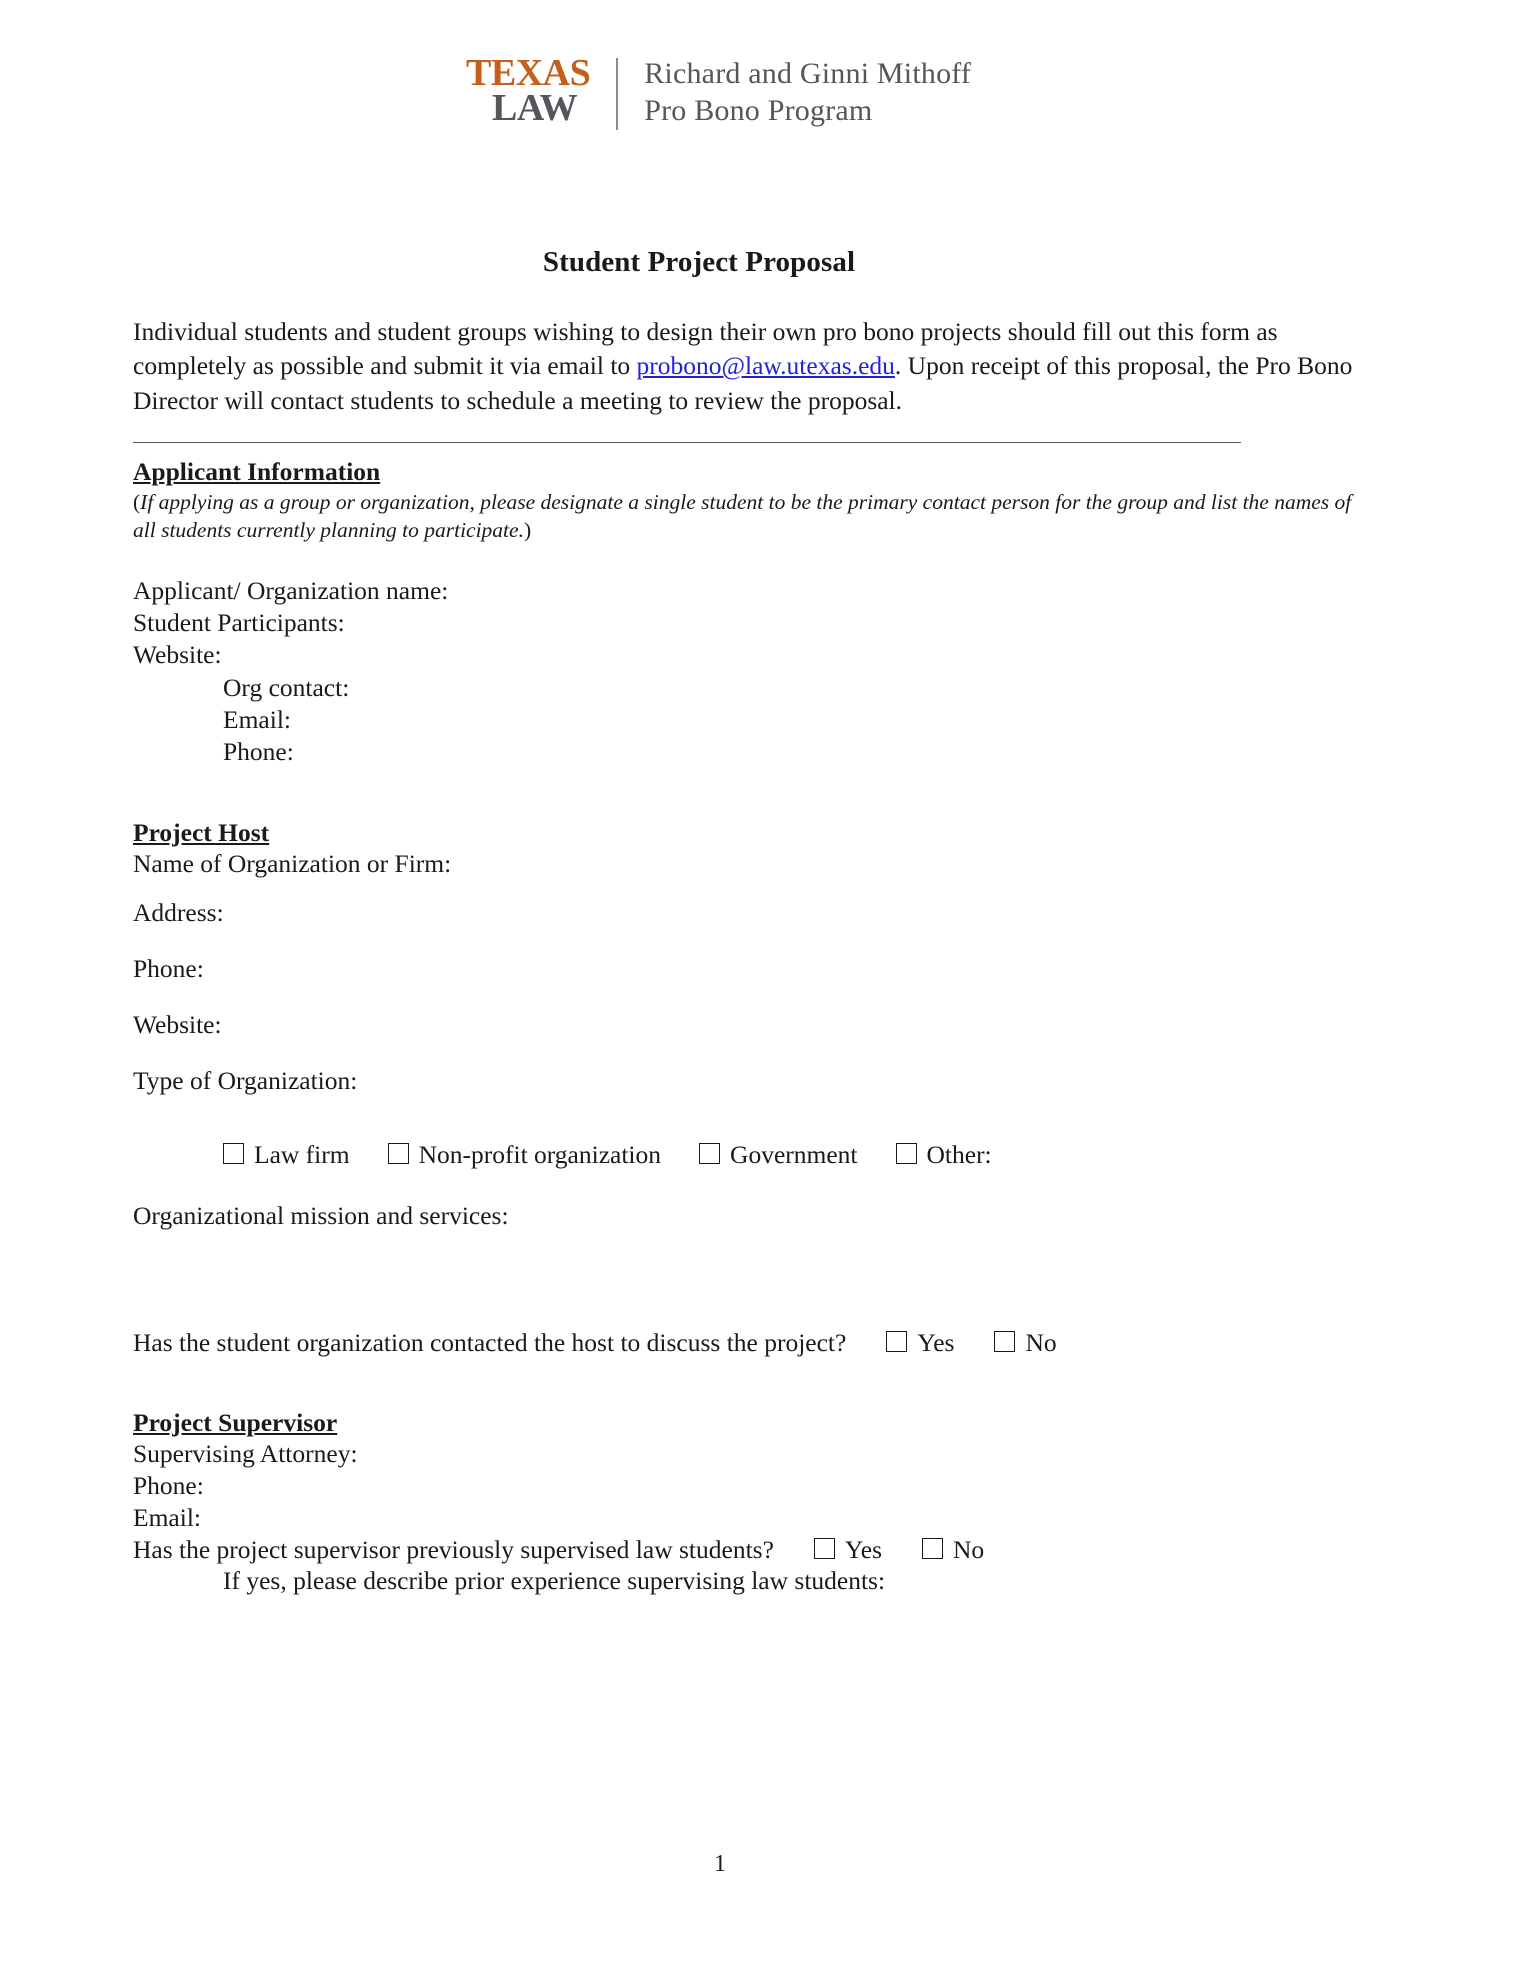  What do you see at coordinates (540, 1155) in the screenshot?
I see `checkbox-label: Non-profit organization` at bounding box center [540, 1155].